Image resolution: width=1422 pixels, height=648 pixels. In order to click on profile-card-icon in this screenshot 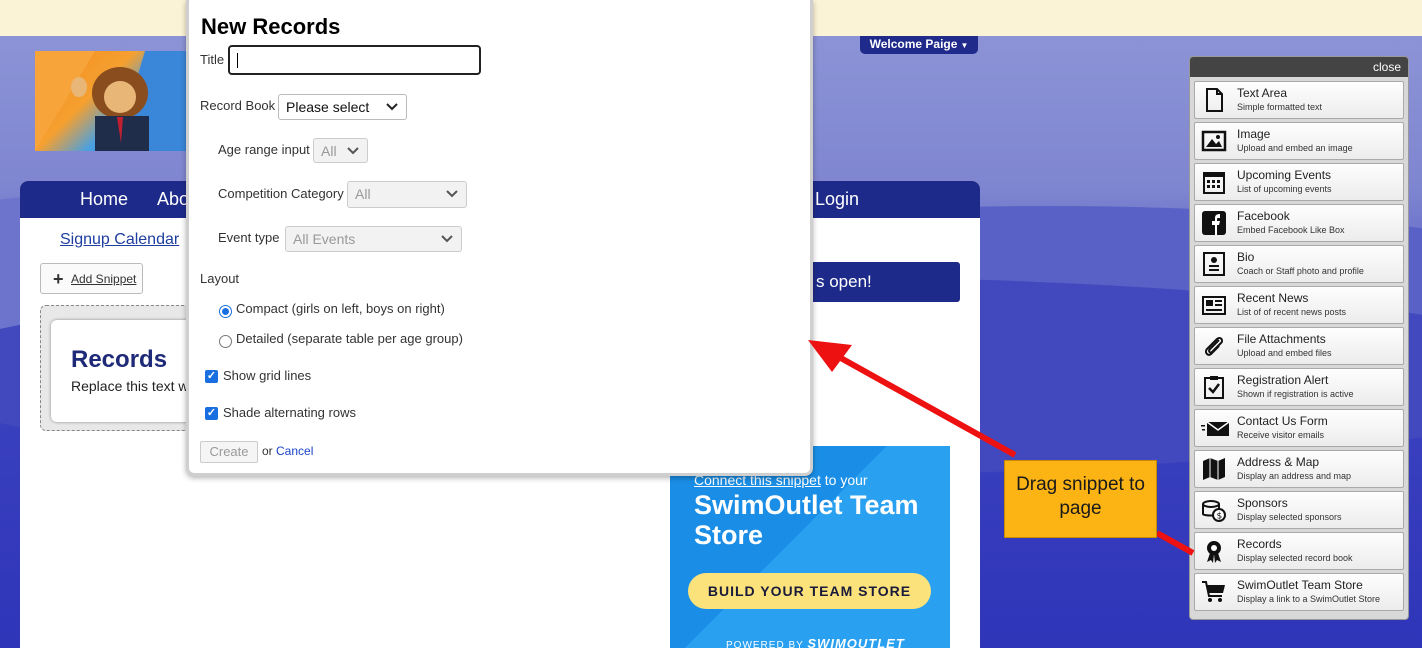, I will do `click(1214, 264)`.